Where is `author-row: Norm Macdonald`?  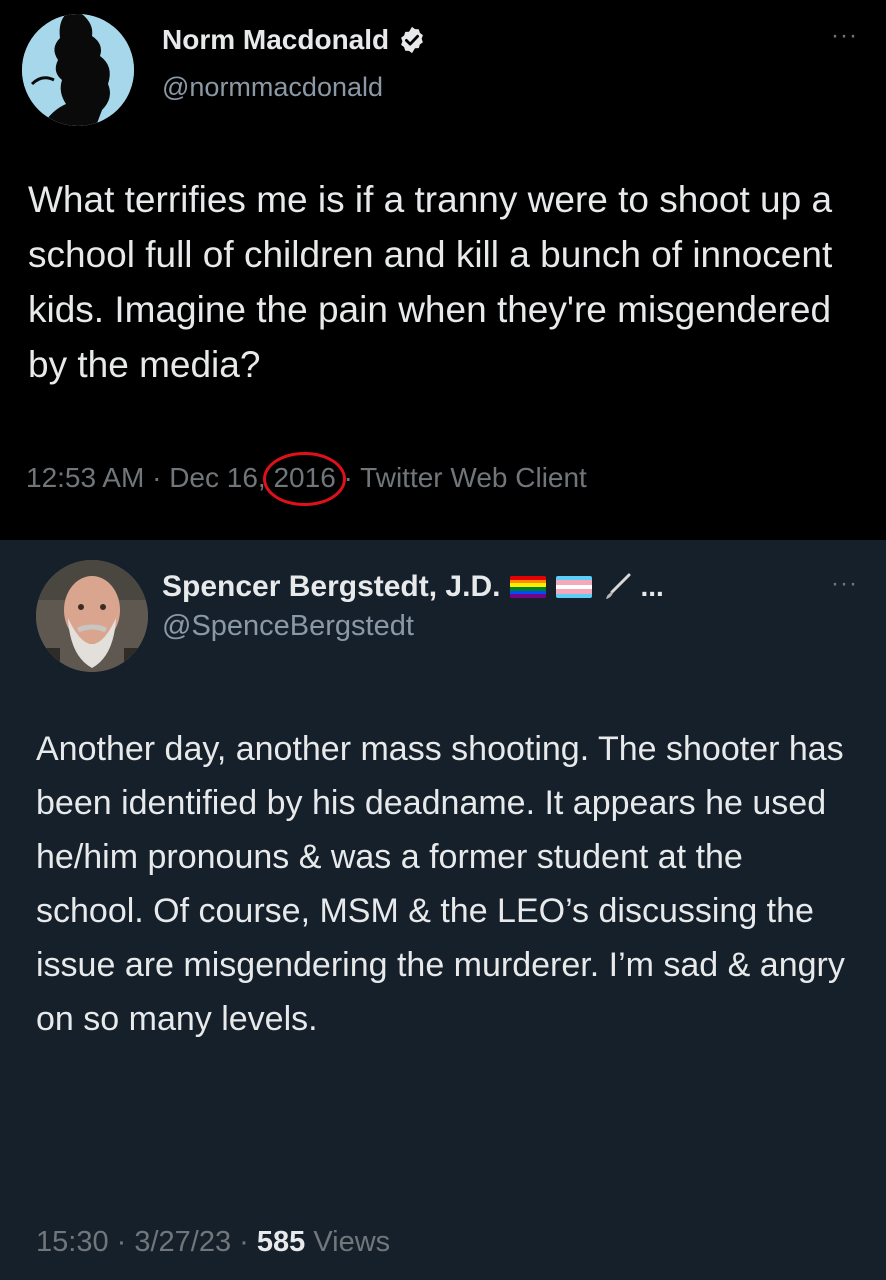
author-row: Norm Macdonald is located at coordinates (294, 40).